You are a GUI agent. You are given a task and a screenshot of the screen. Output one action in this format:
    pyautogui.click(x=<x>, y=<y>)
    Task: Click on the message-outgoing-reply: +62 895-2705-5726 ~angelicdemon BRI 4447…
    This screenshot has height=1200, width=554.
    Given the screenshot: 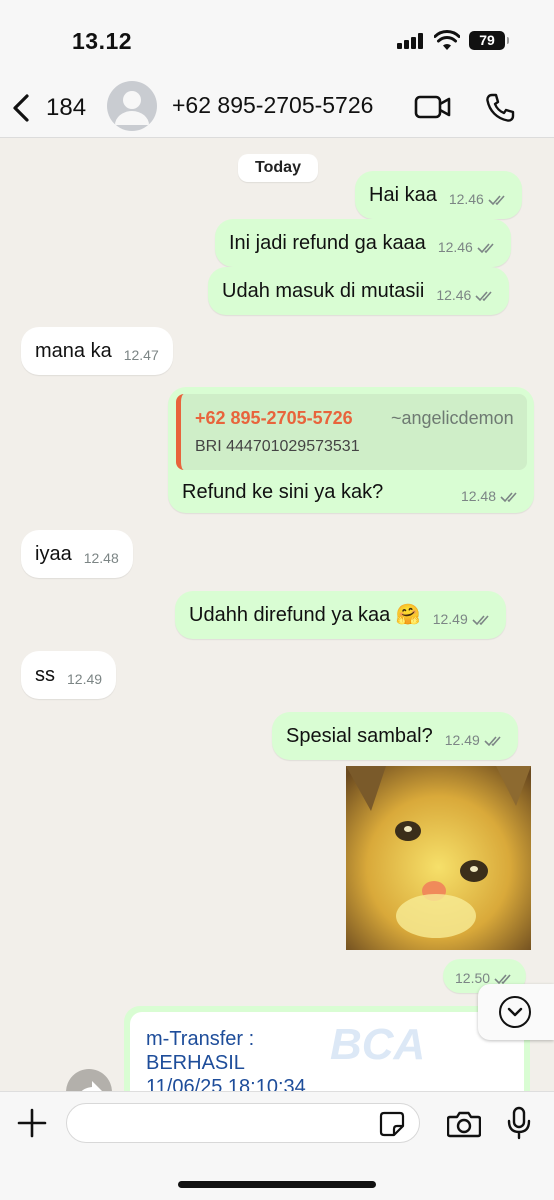 What is the action you would take?
    pyautogui.click(x=351, y=450)
    